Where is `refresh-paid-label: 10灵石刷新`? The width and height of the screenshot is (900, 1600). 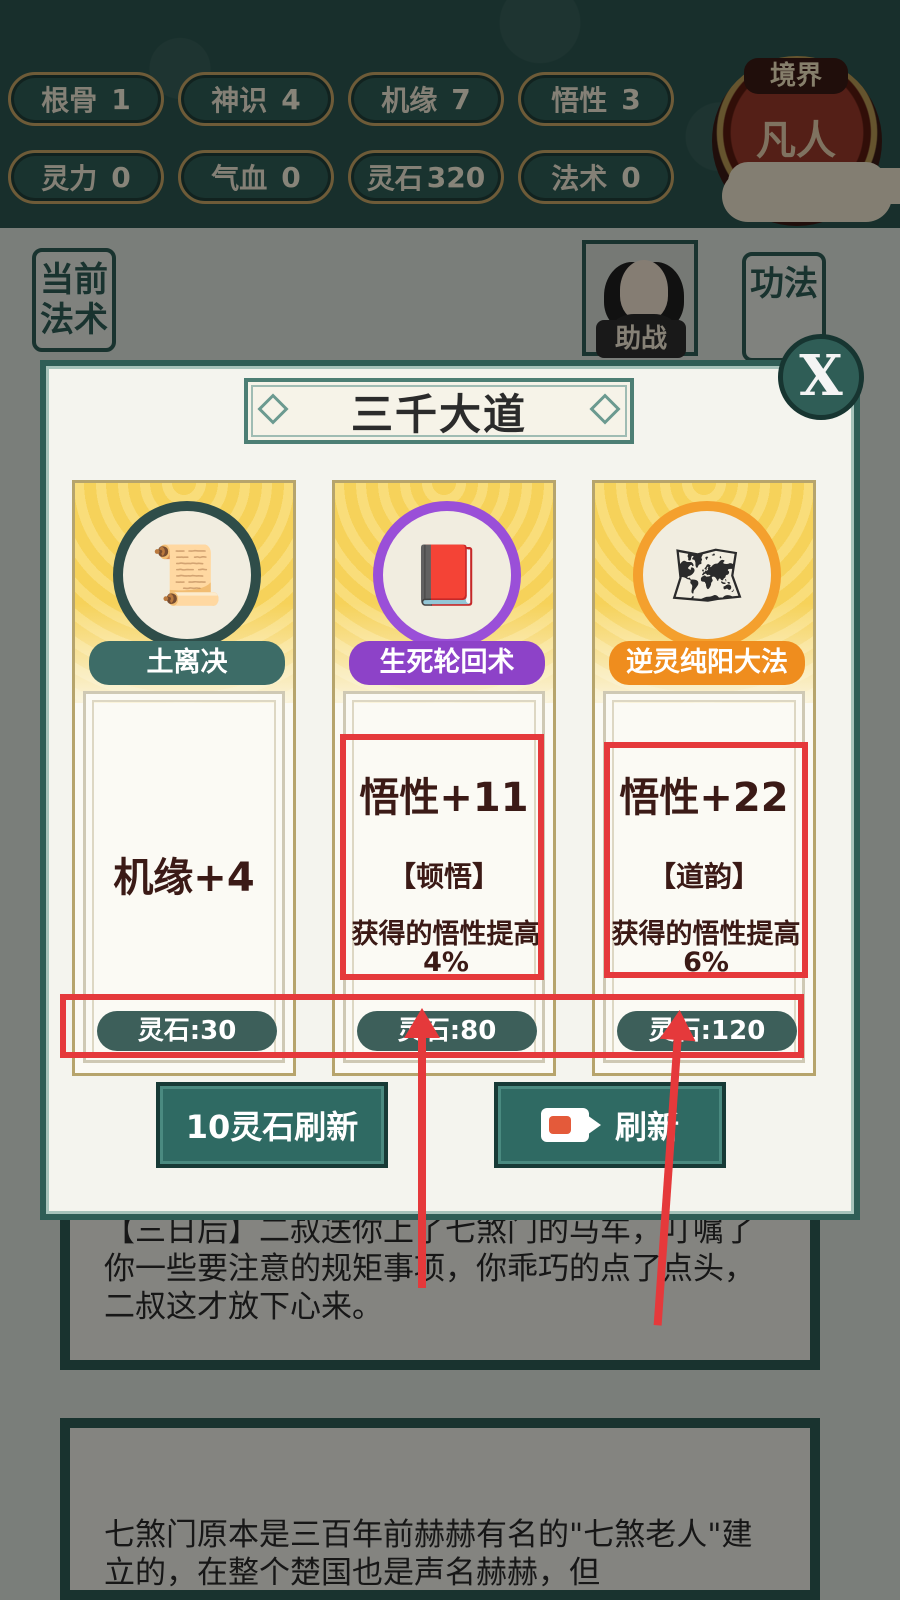
refresh-paid-label: 10灵石刷新 is located at coordinates (272, 1127).